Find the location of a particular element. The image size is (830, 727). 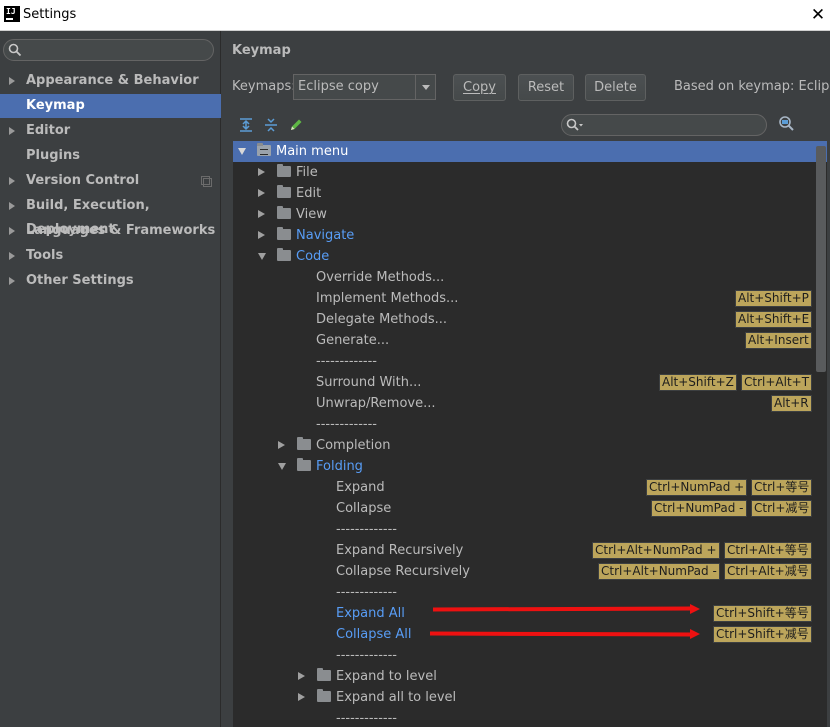

delete-button-label: Delete is located at coordinates (615, 87).